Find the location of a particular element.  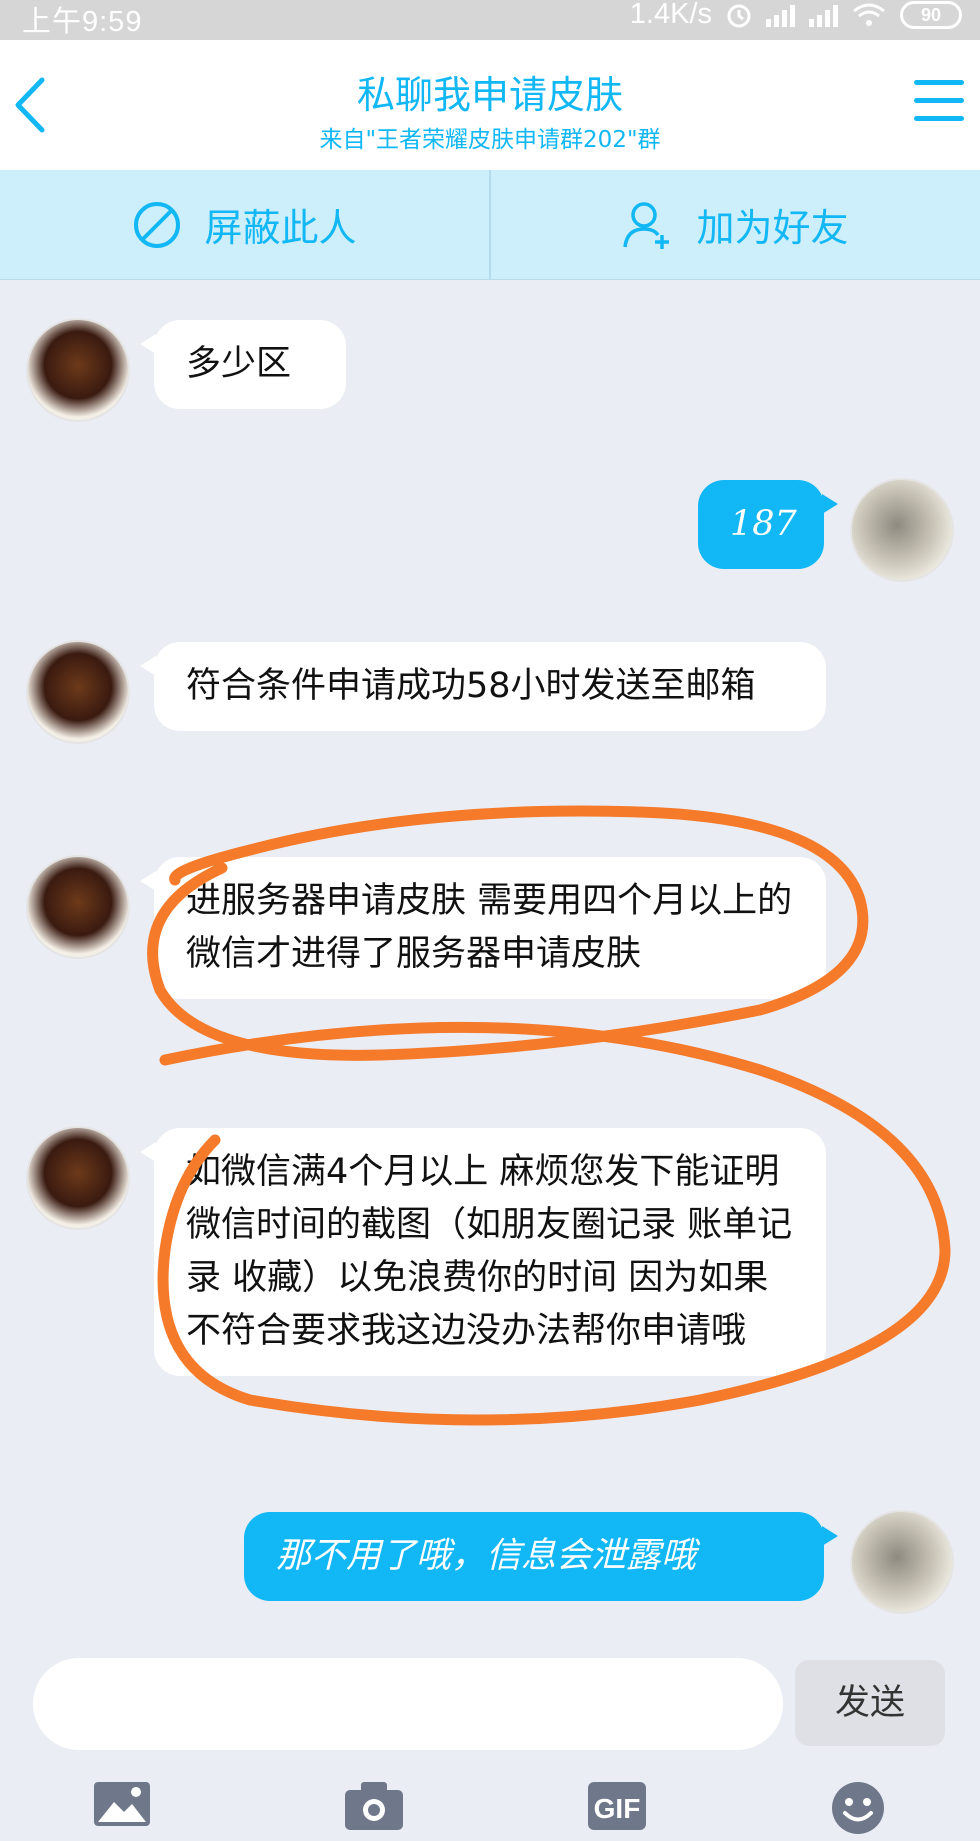

send-button: 发送 is located at coordinates (870, 1703).